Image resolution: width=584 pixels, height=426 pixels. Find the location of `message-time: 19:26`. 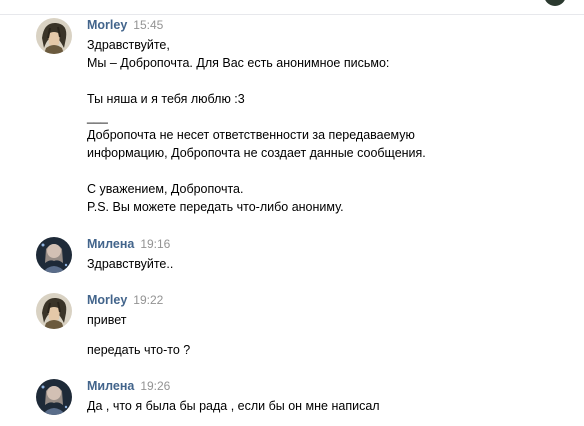

message-time: 19:26 is located at coordinates (155, 386).